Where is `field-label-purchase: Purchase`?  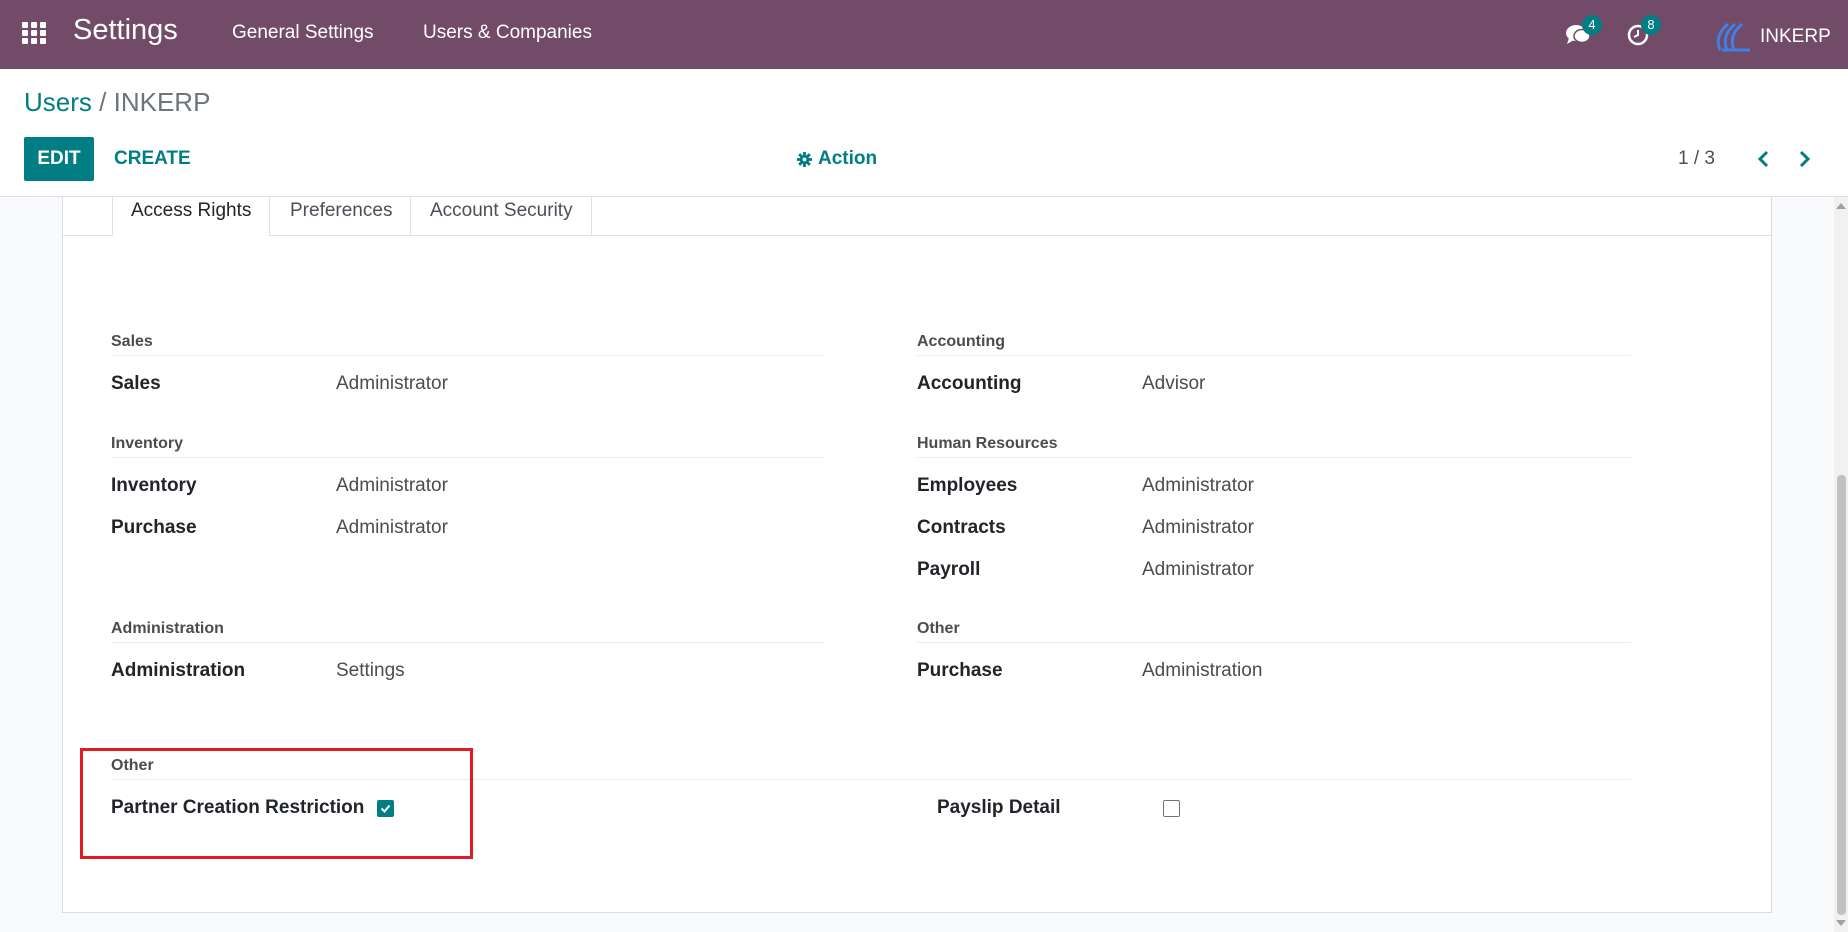 field-label-purchase: Purchase is located at coordinates (154, 527).